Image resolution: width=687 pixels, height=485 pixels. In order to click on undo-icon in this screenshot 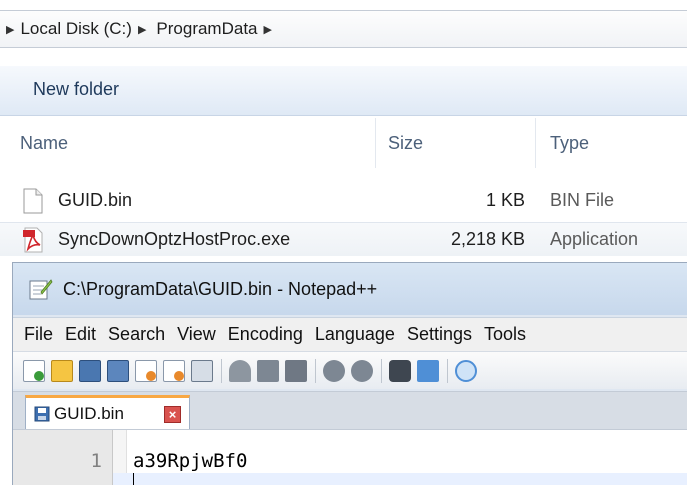, I will do `click(334, 370)`.